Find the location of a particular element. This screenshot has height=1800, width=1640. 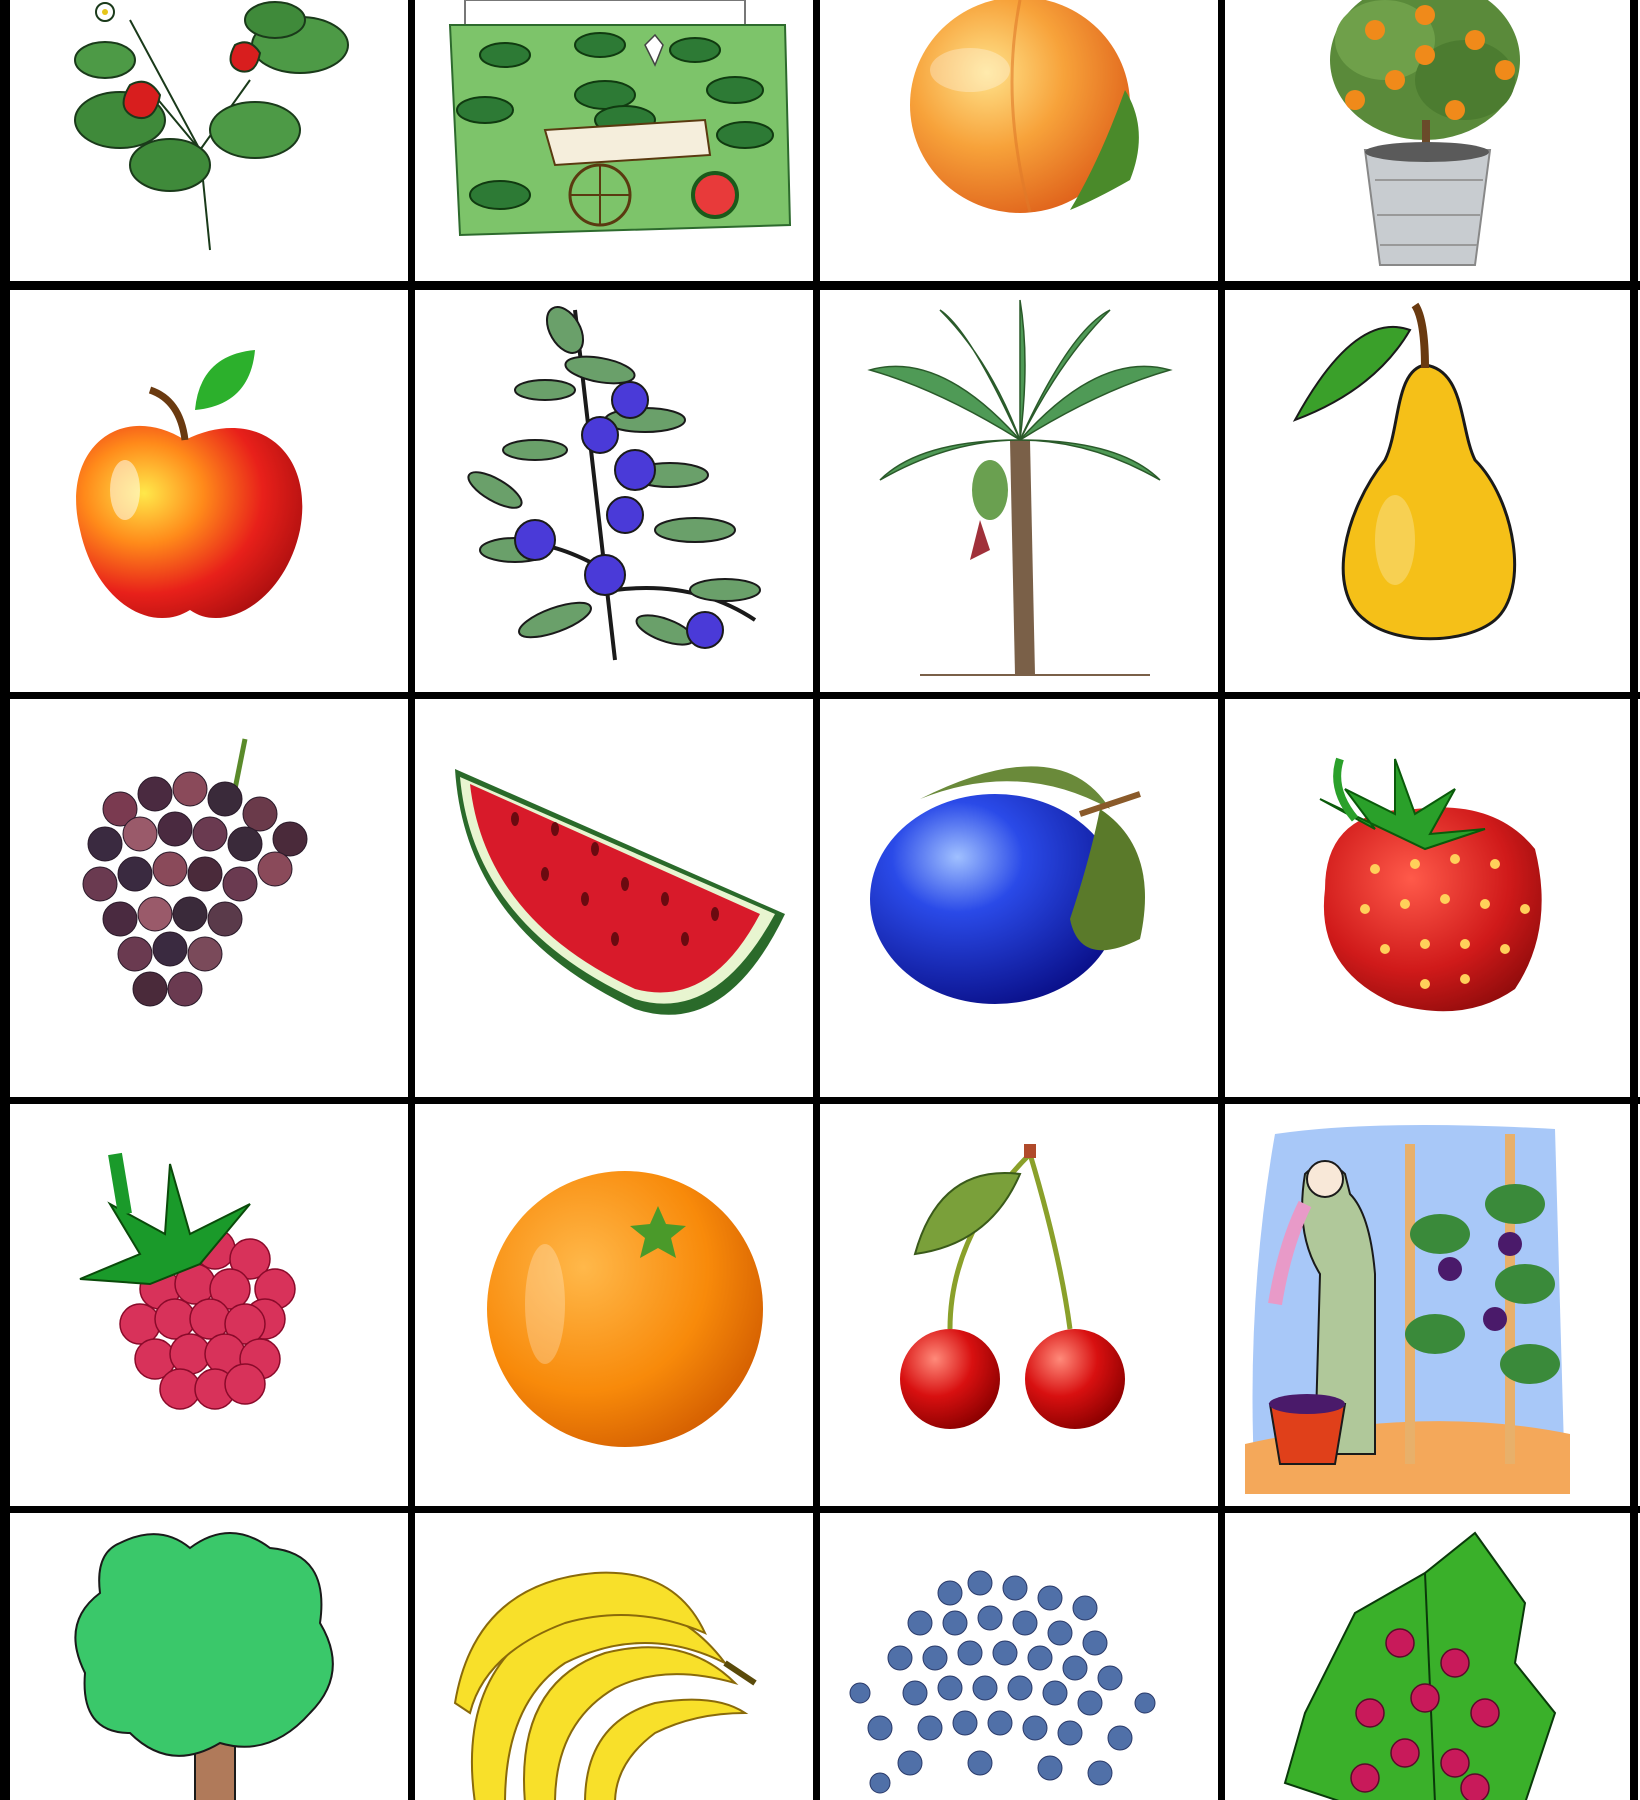

card-apple is located at coordinates (209, 491).